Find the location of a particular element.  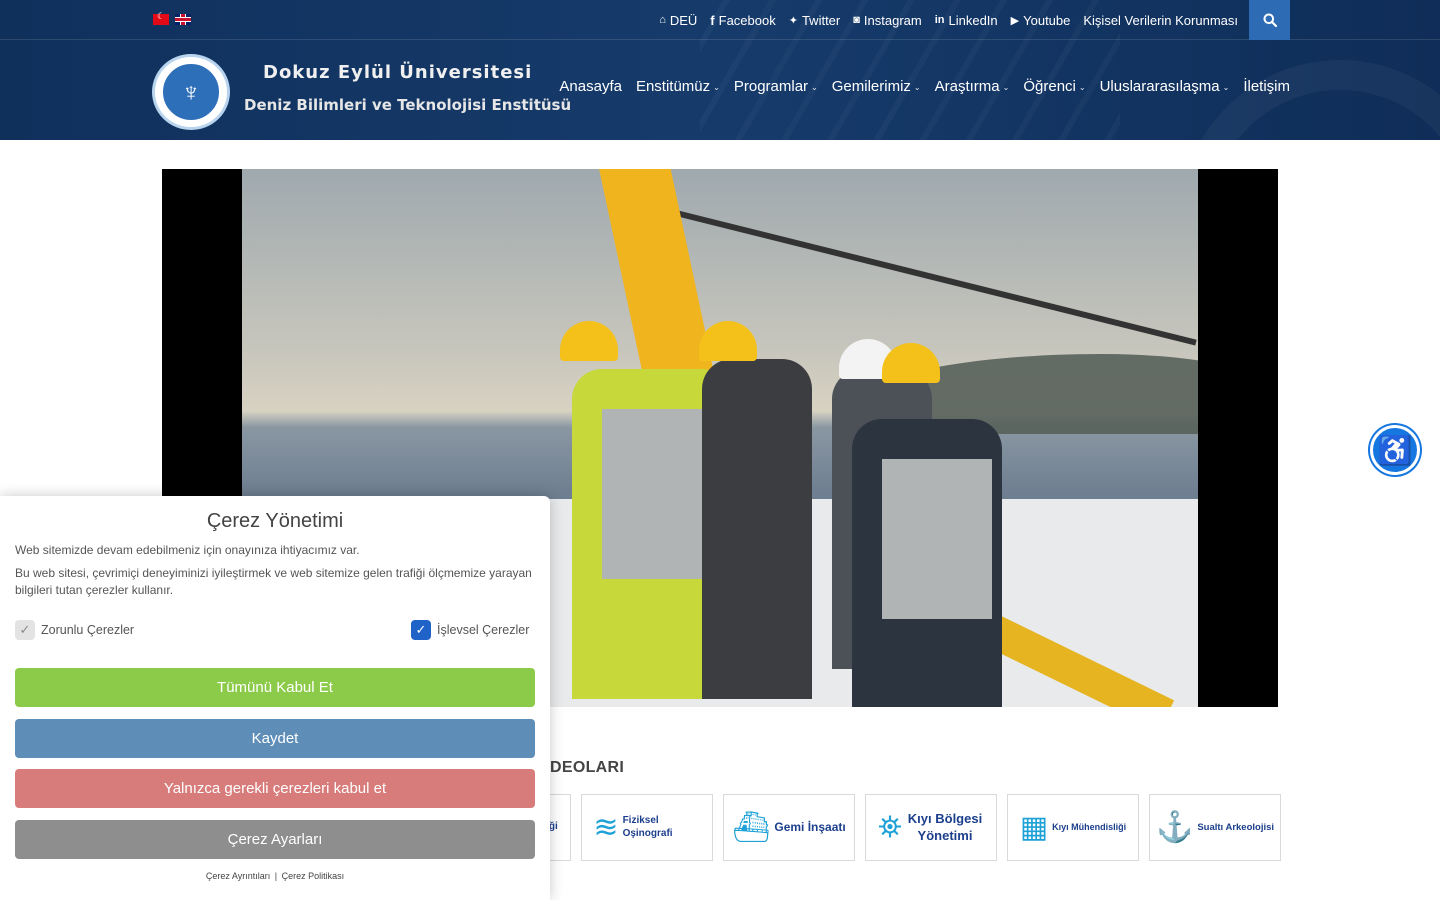

nav-uluslararasilasma: Uluslararasılaşma ⌄ is located at coordinates (1165, 86).